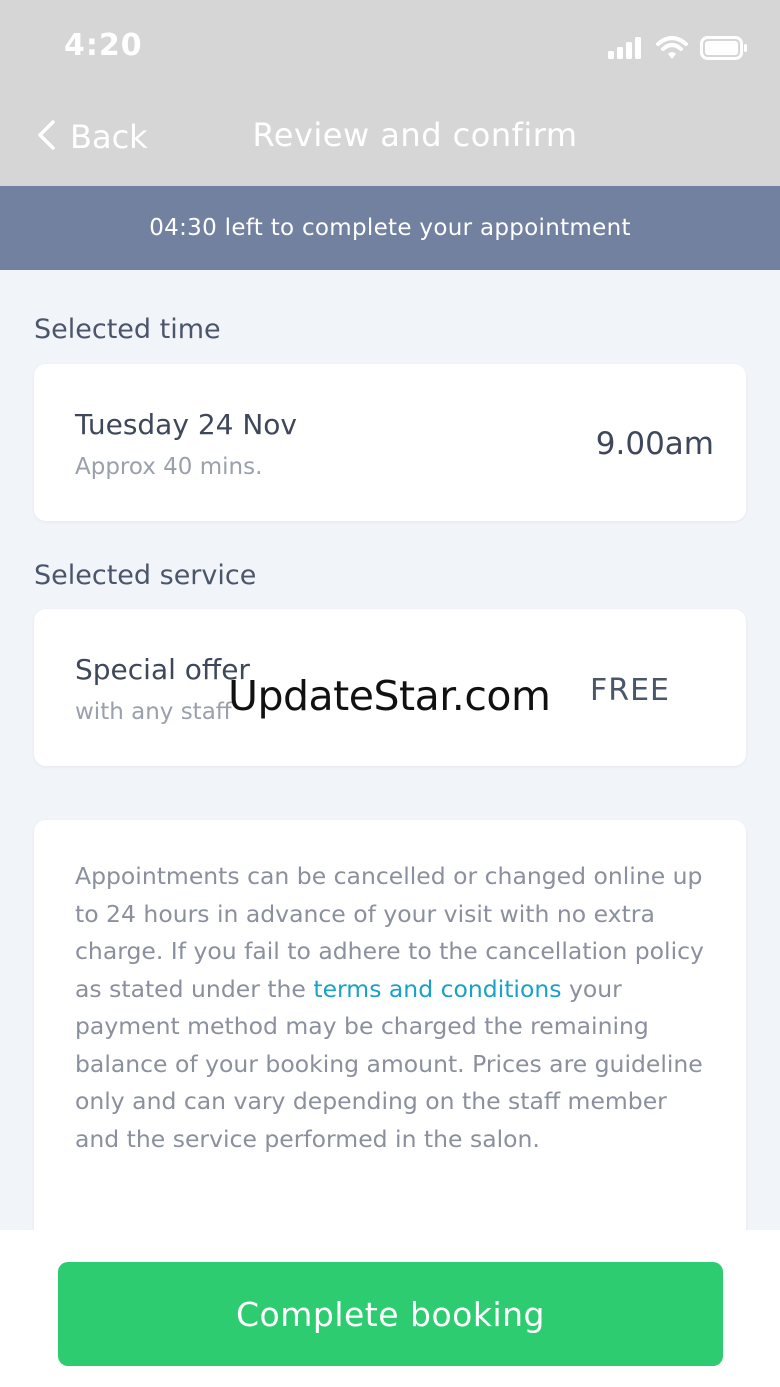 This screenshot has height=1387, width=780. Describe the element at coordinates (390, 442) in the screenshot. I see `selected-time-card: Tuesday 24 Nov Approx 40 mins. 9.00am` at that location.